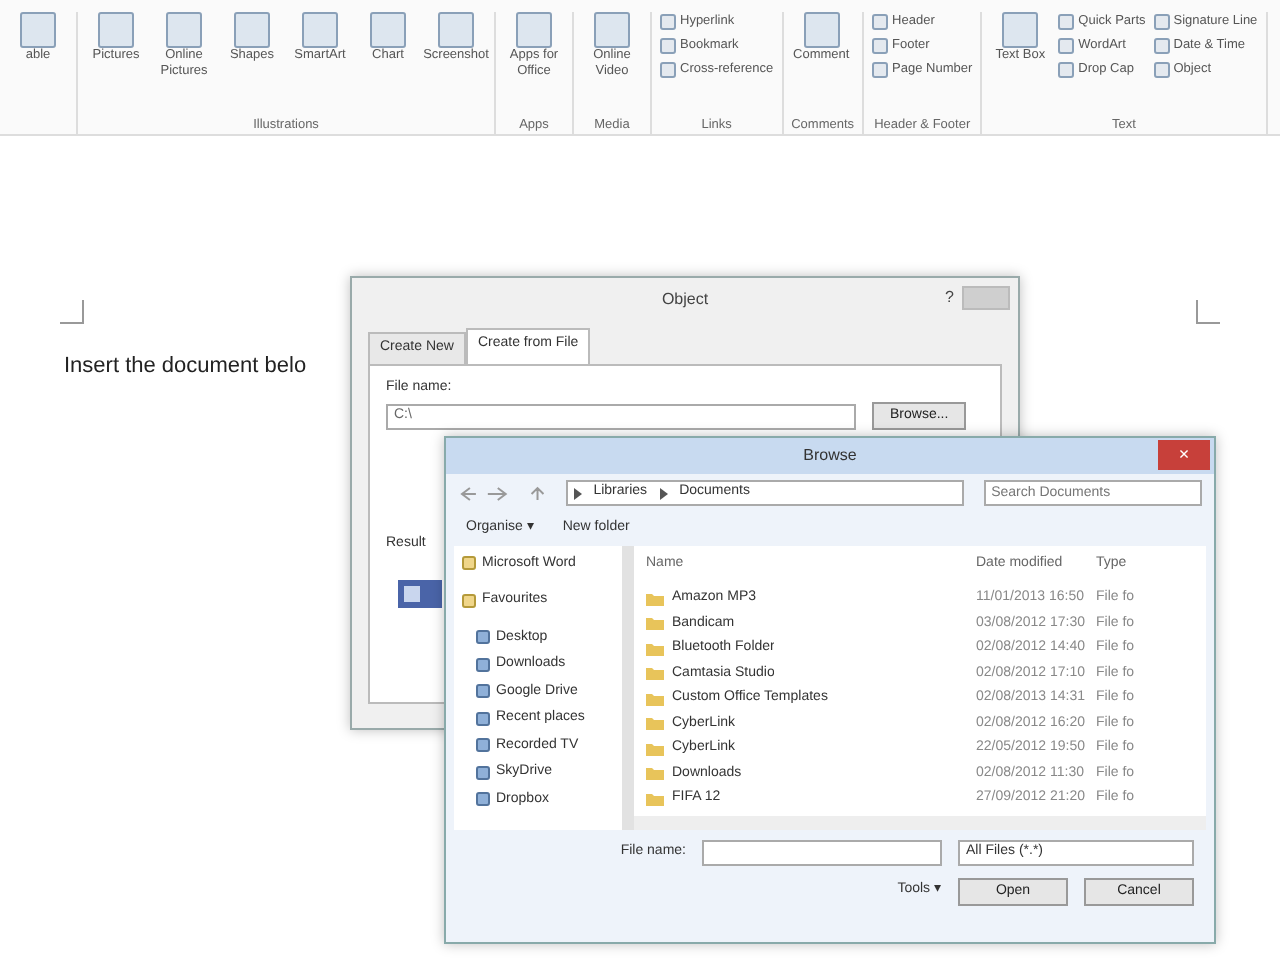 Image resolution: width=1280 pixels, height=960 pixels. Describe the element at coordinates (822, 852) in the screenshot. I see `file-name-field` at that location.